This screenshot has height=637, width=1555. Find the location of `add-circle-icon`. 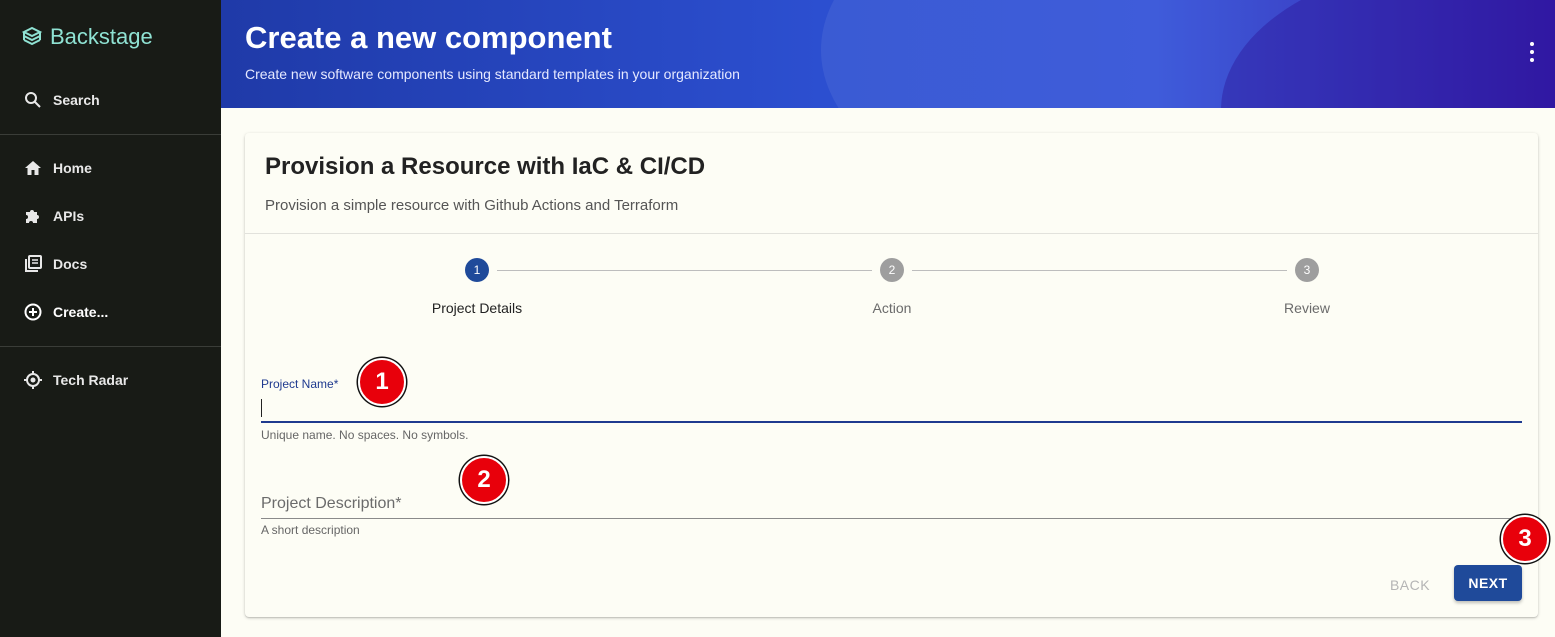

add-circle-icon is located at coordinates (33, 312).